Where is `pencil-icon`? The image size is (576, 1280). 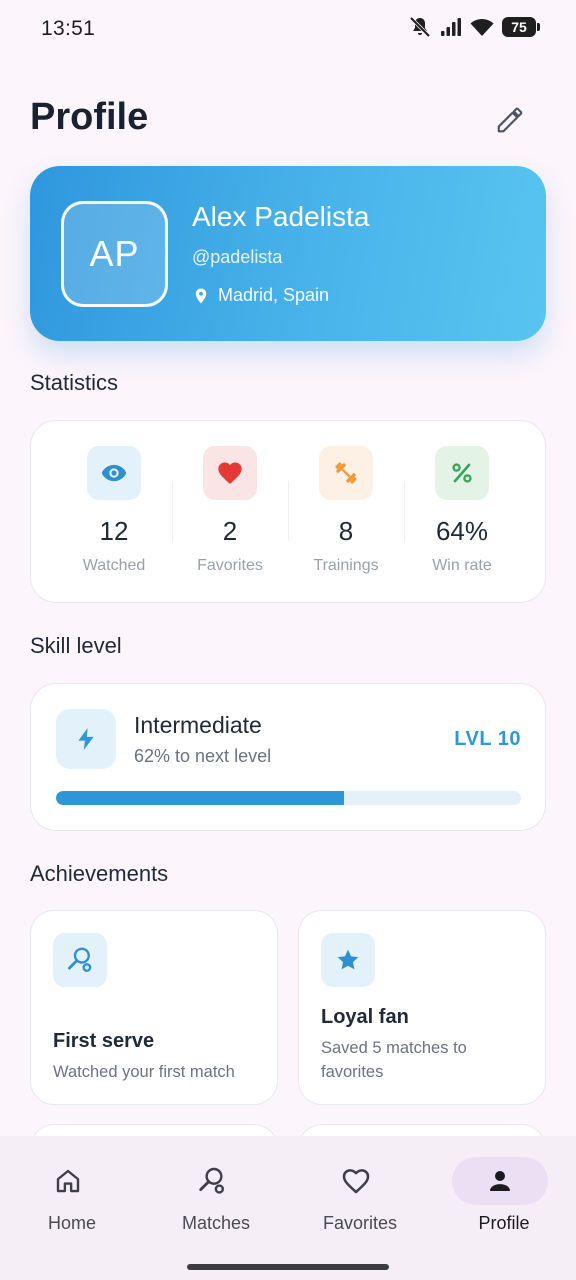 pencil-icon is located at coordinates (510, 120).